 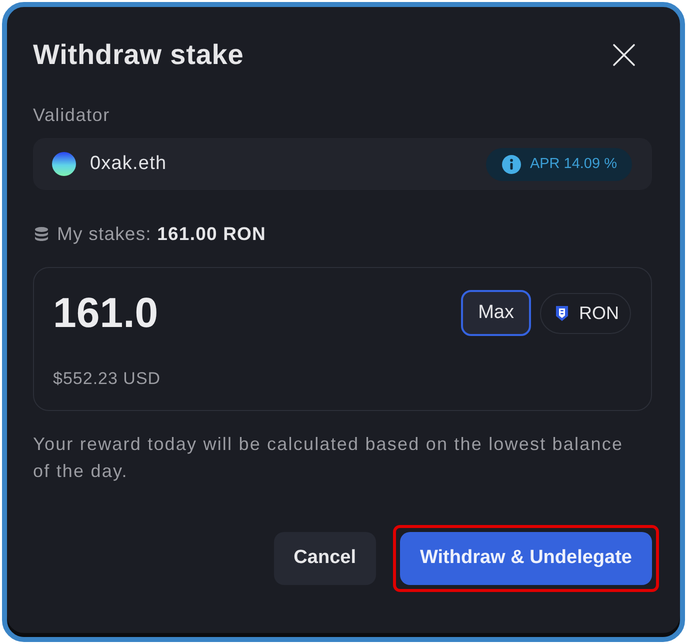 What do you see at coordinates (64, 164) in the screenshot?
I see `validator-avatar` at bounding box center [64, 164].